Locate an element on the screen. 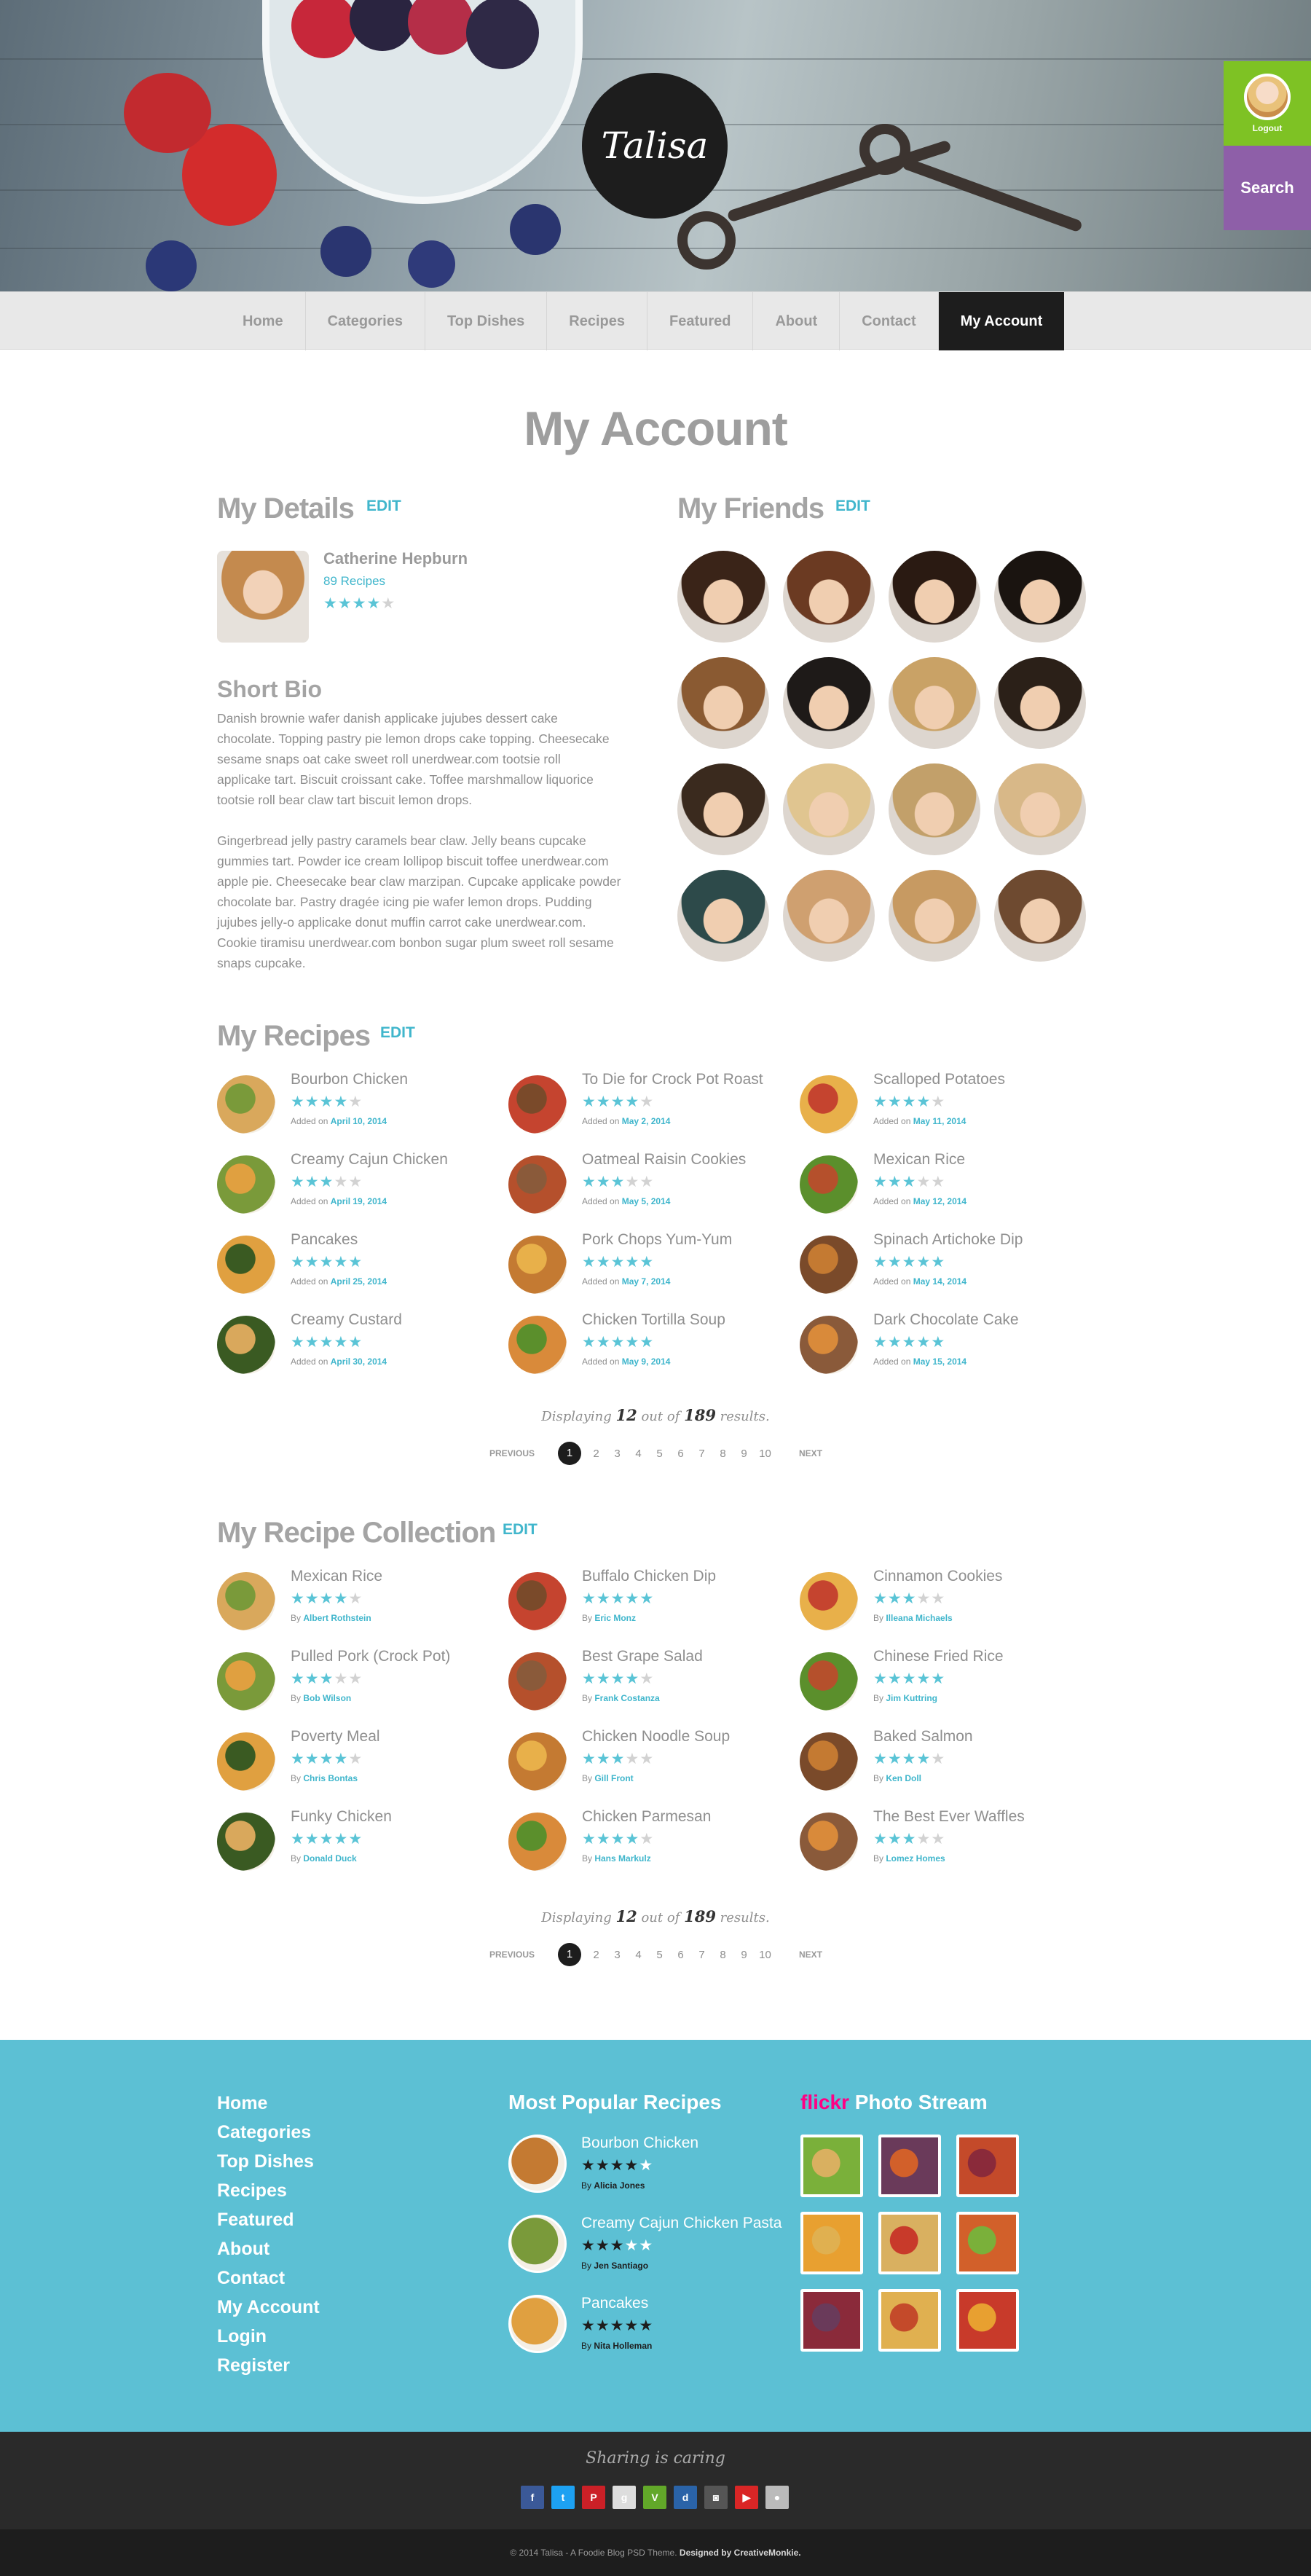  collection-item: Funky Chicken ★★★★★ By Donald Duck is located at coordinates (356, 1841).